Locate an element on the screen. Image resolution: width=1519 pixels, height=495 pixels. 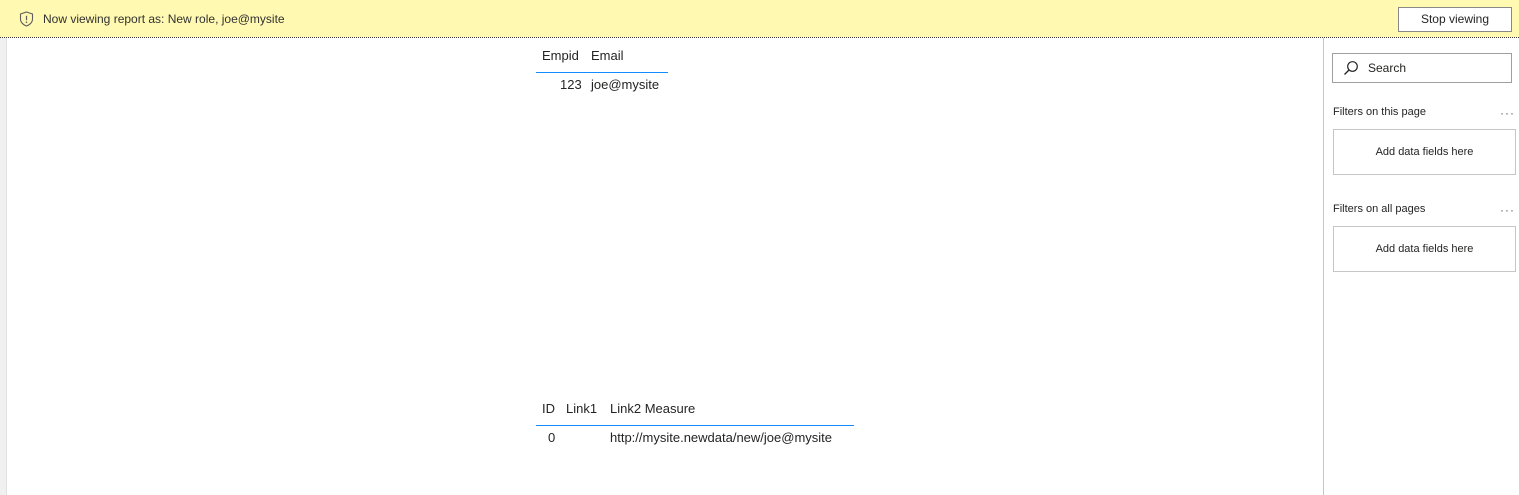
column-header-id: ID is located at coordinates (548, 408).